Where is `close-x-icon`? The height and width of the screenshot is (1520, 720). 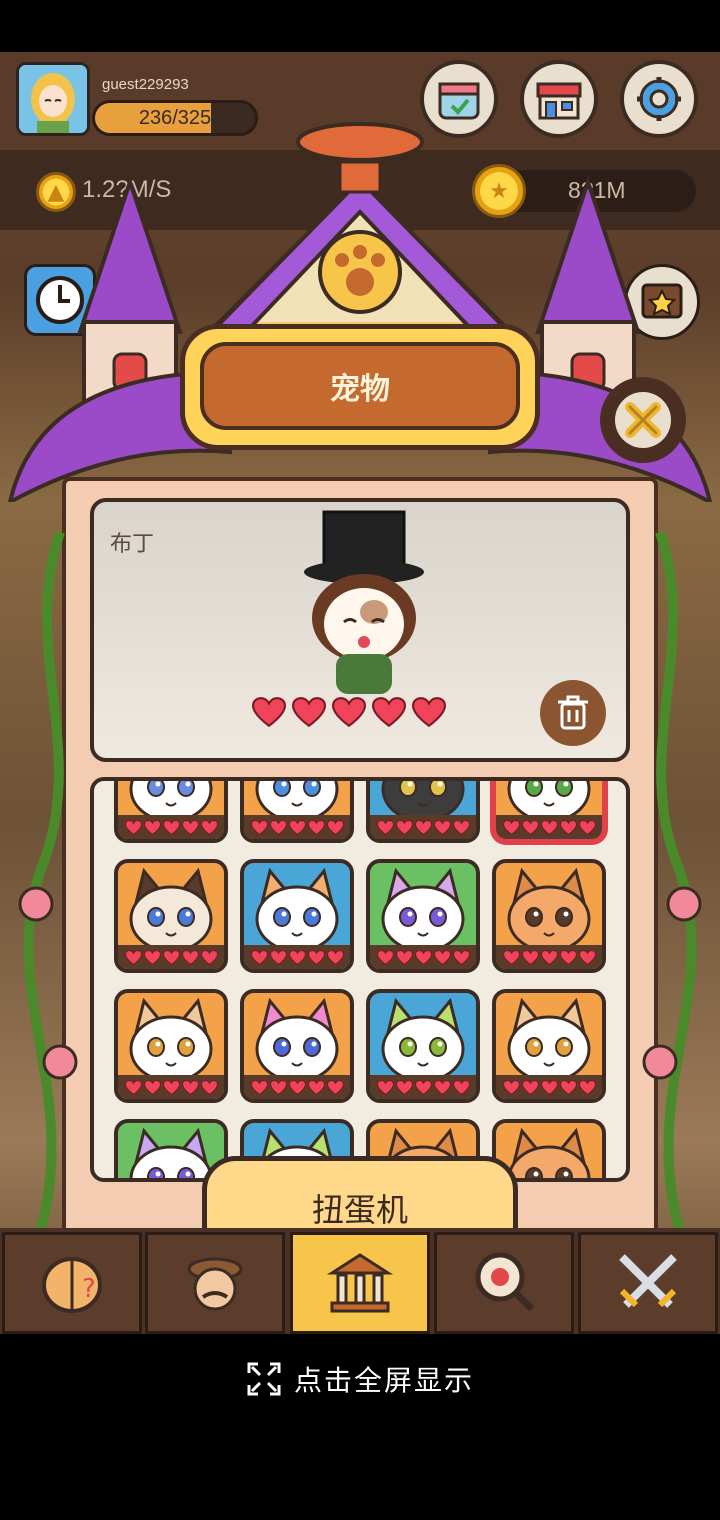 close-x-icon is located at coordinates (643, 420).